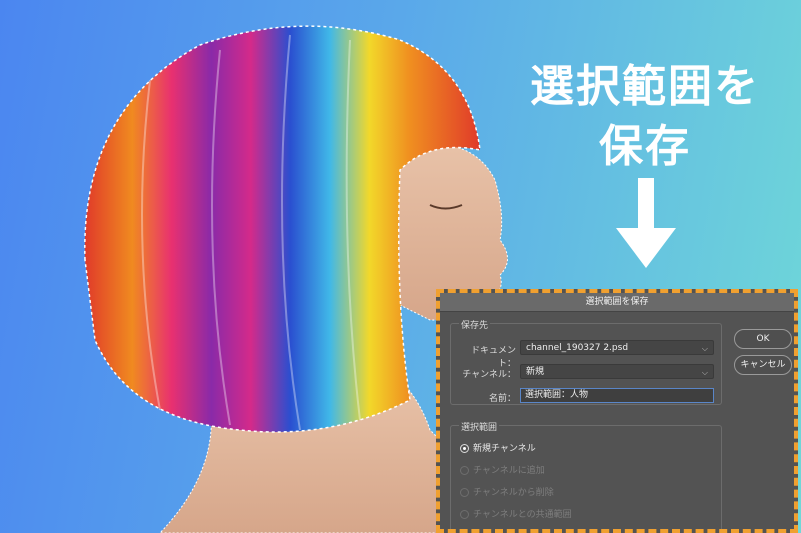  I want to click on selection-group-title: 選択範囲, so click(479, 426).